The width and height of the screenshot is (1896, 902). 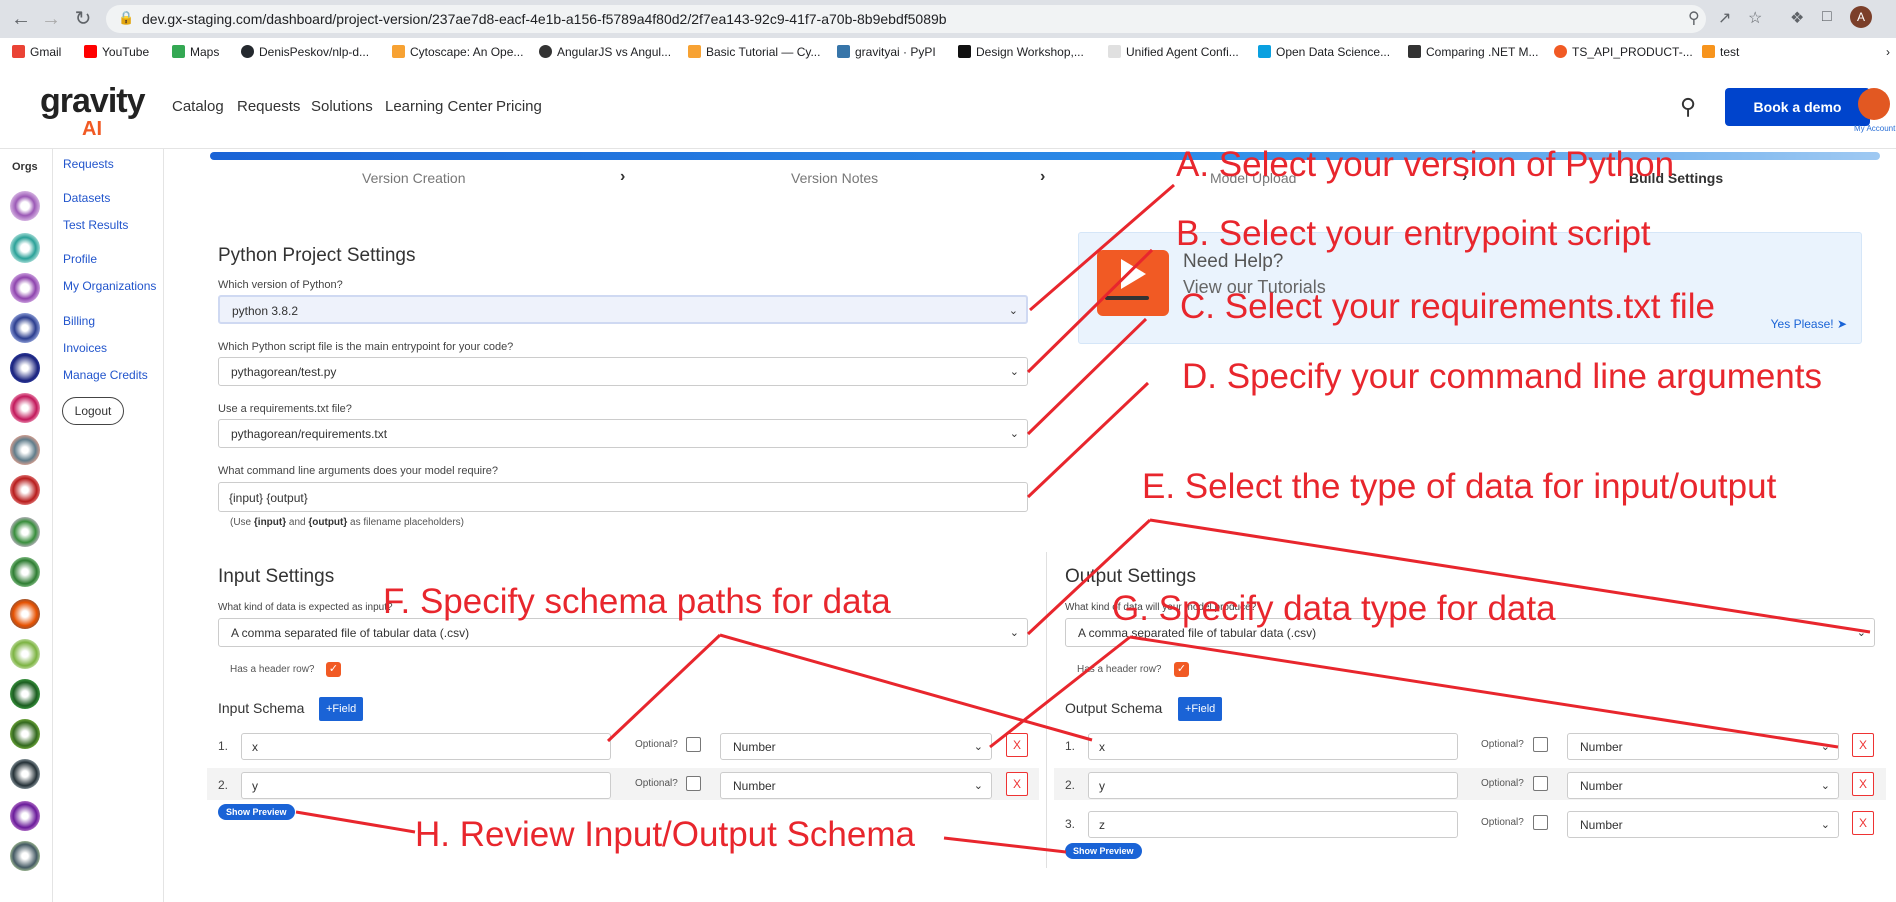 What do you see at coordinates (256, 812) in the screenshot?
I see `input-show-preview-button: Show Preview` at bounding box center [256, 812].